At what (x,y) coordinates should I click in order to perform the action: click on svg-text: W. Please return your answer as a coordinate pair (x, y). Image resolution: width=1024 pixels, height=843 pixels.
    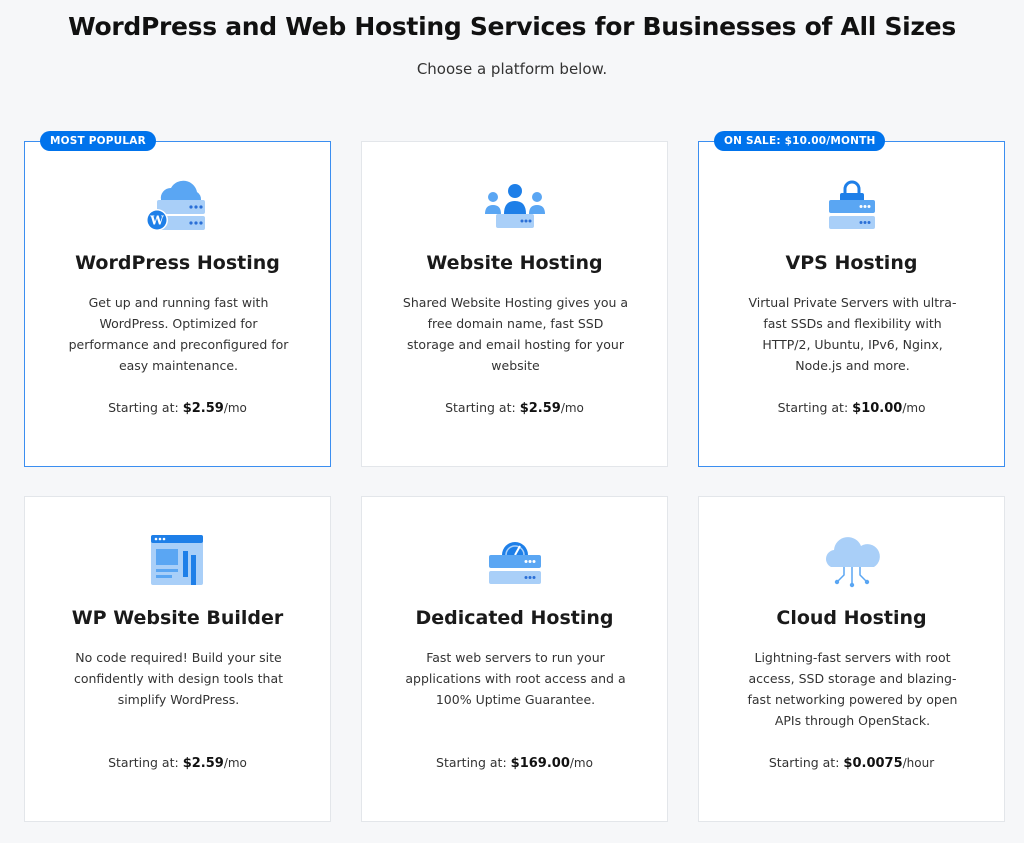
    Looking at the image, I should click on (156, 221).